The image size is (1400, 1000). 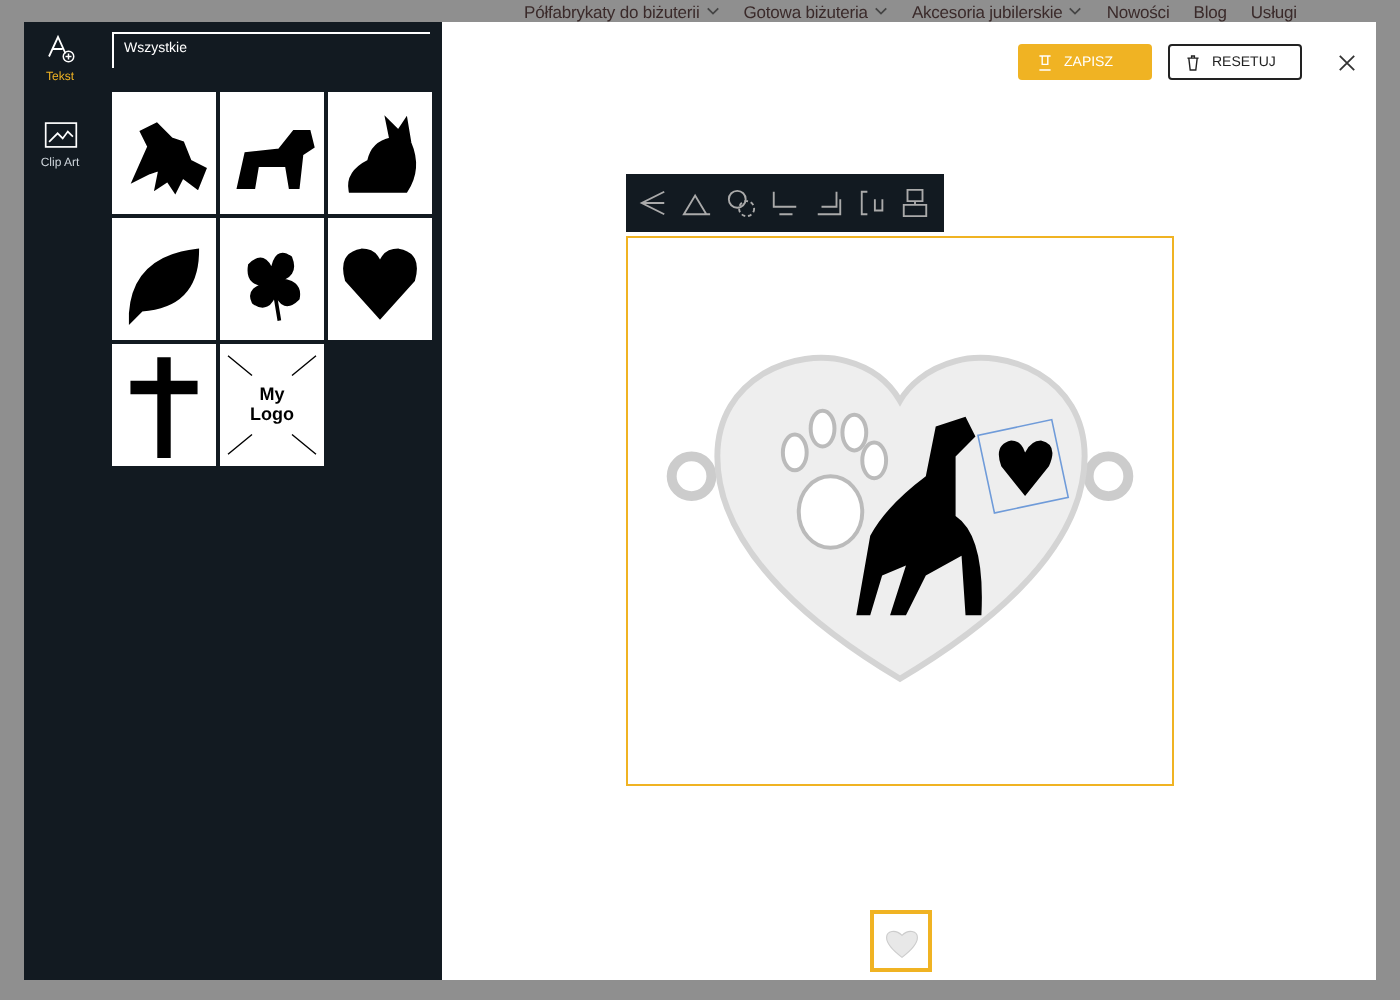 What do you see at coordinates (997, 11) in the screenshot?
I see `site-nav-link: Akcesoria jubilerskie` at bounding box center [997, 11].